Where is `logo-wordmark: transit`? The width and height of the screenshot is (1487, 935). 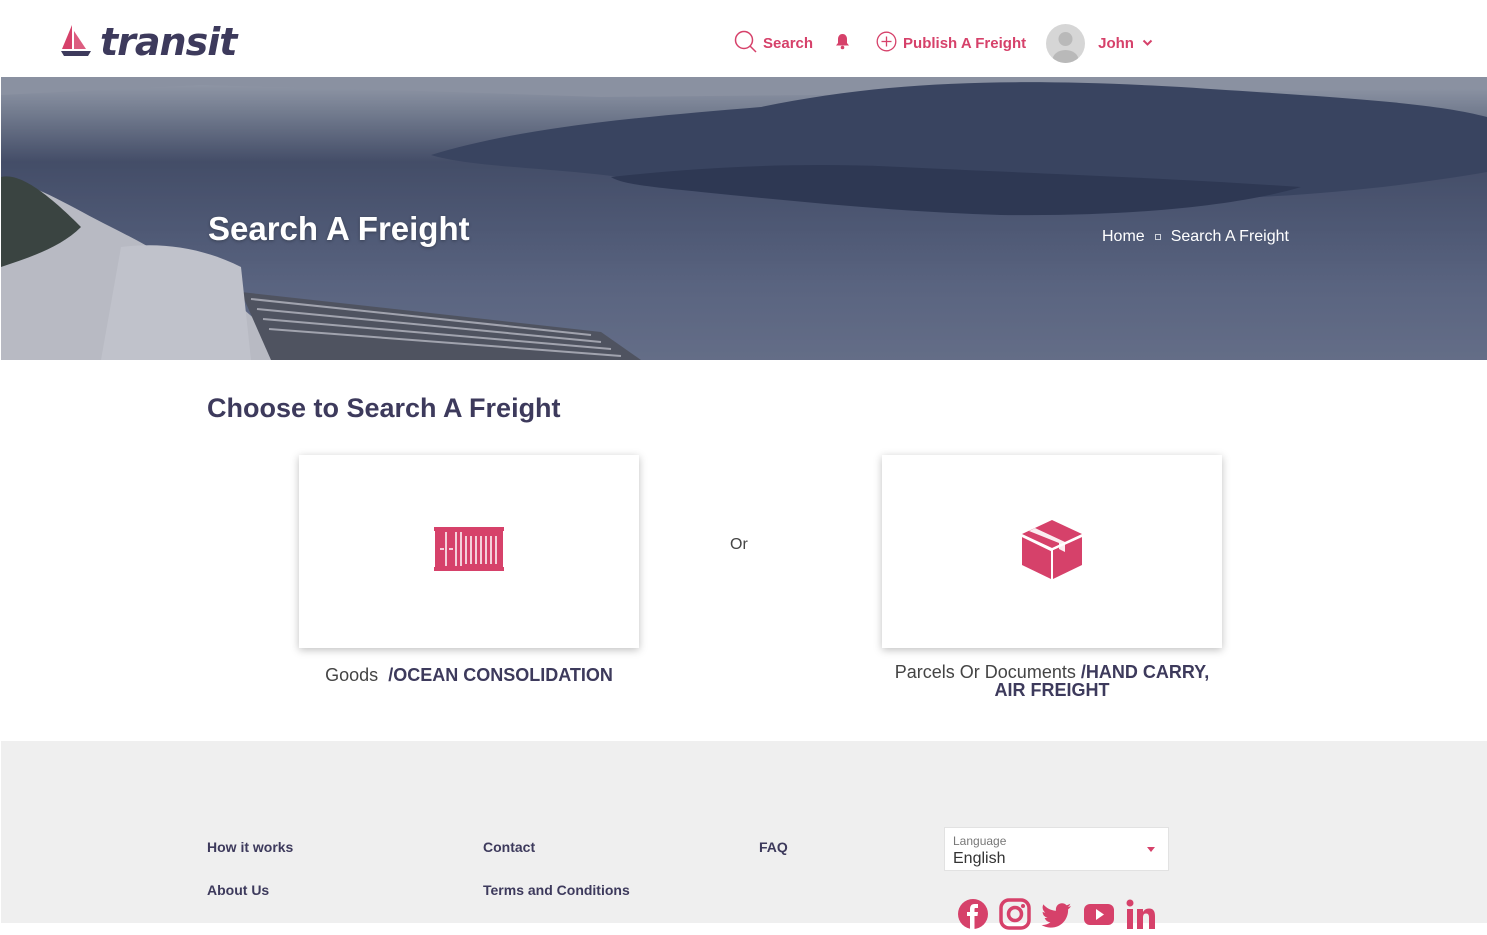 logo-wordmark: transit is located at coordinates (168, 42).